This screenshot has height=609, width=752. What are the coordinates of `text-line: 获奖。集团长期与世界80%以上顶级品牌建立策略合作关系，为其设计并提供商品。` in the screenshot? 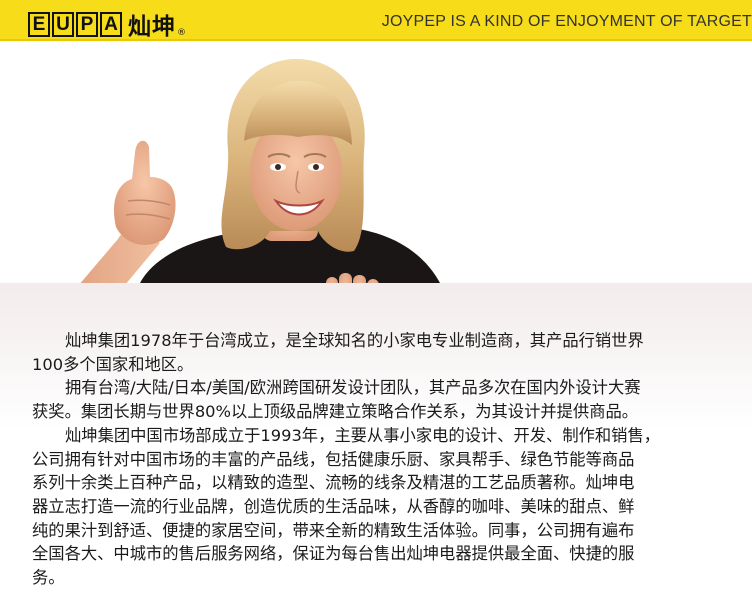 It's located at (335, 412).